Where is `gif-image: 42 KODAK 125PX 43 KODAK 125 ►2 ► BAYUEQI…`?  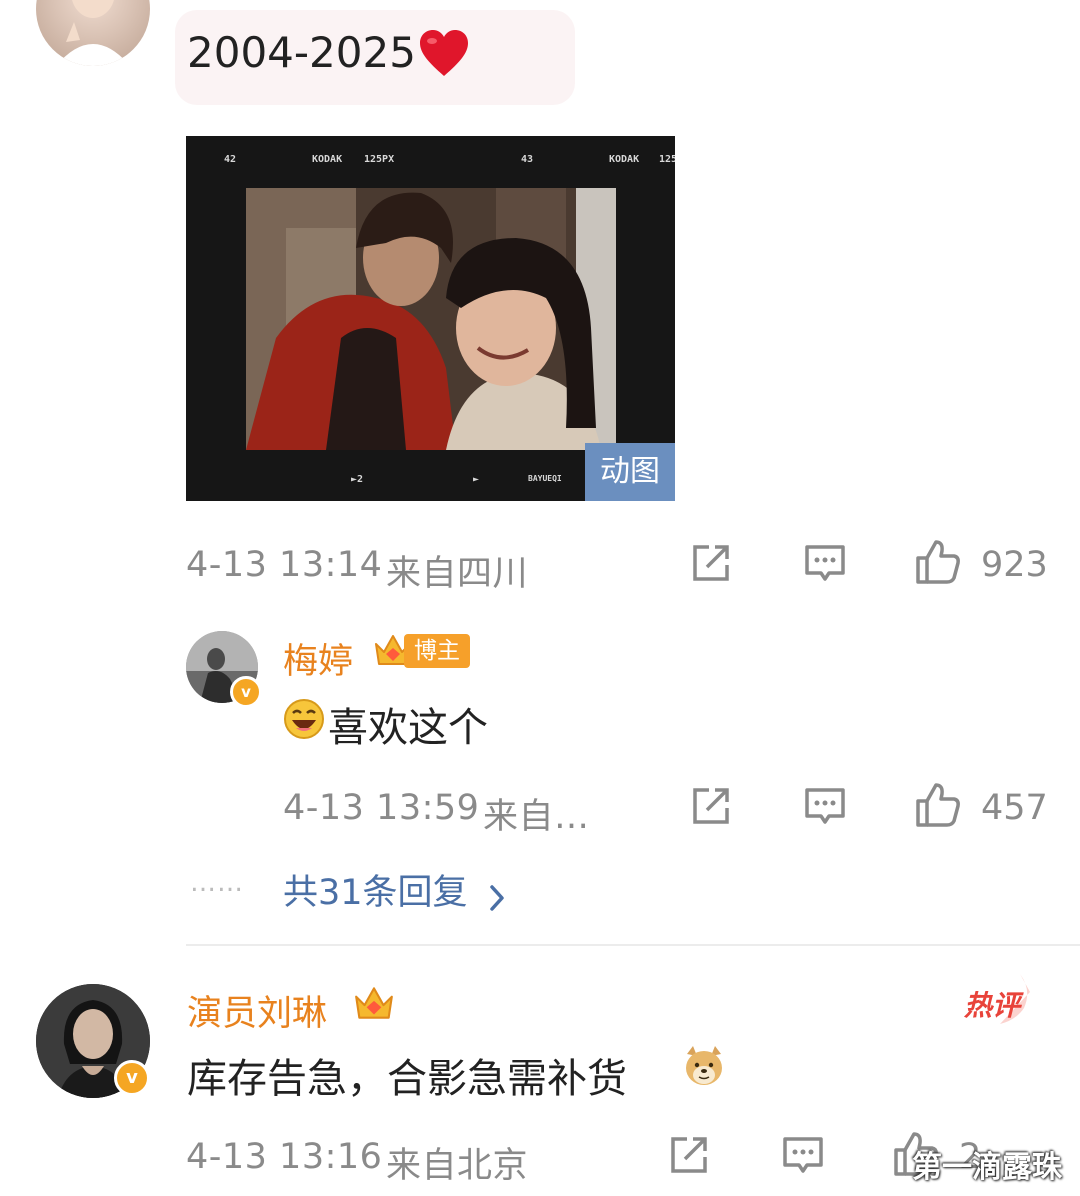
gif-image: 42 KODAK 125PX 43 KODAK 125 ►2 ► BAYUEQI… is located at coordinates (430, 318).